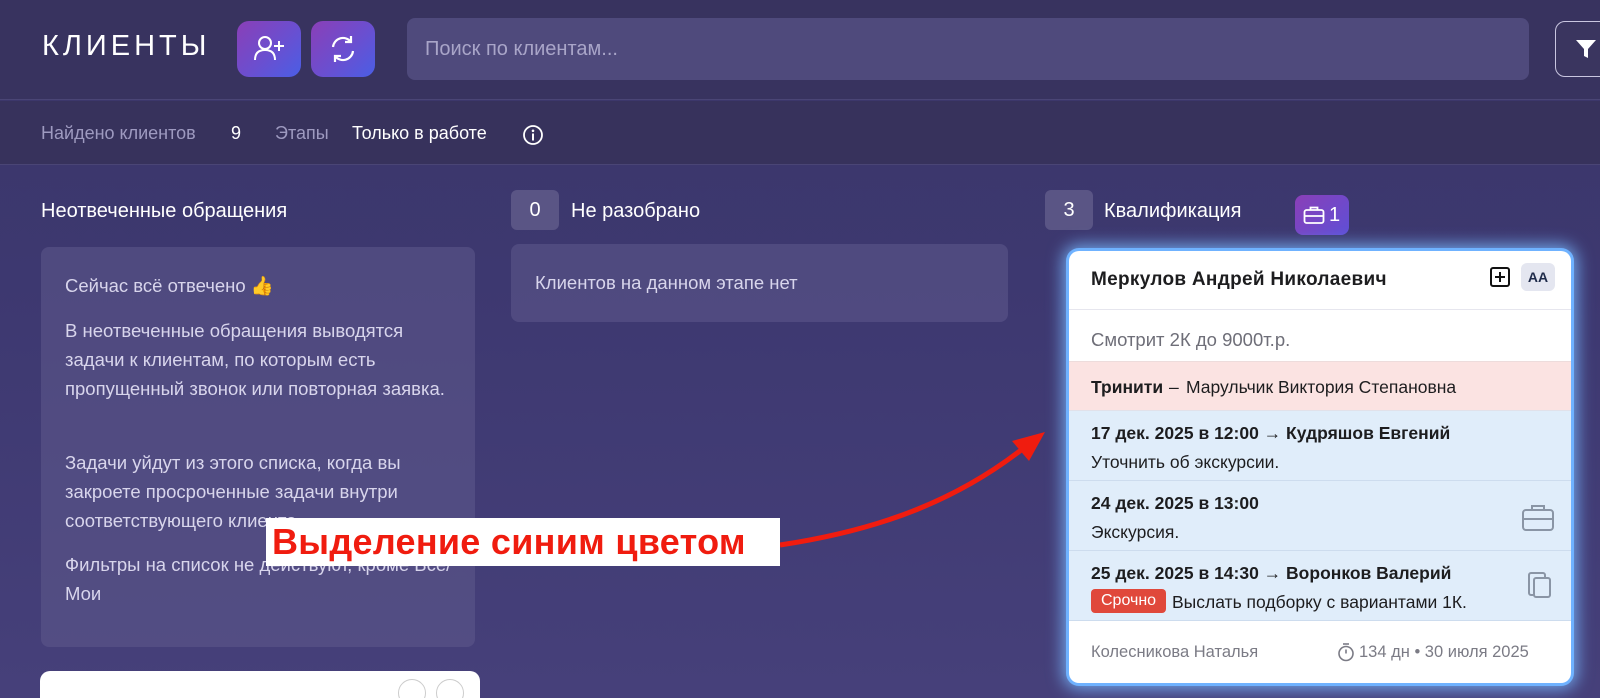  What do you see at coordinates (1135, 532) in the screenshot?
I see `task-text: Экскурсия.` at bounding box center [1135, 532].